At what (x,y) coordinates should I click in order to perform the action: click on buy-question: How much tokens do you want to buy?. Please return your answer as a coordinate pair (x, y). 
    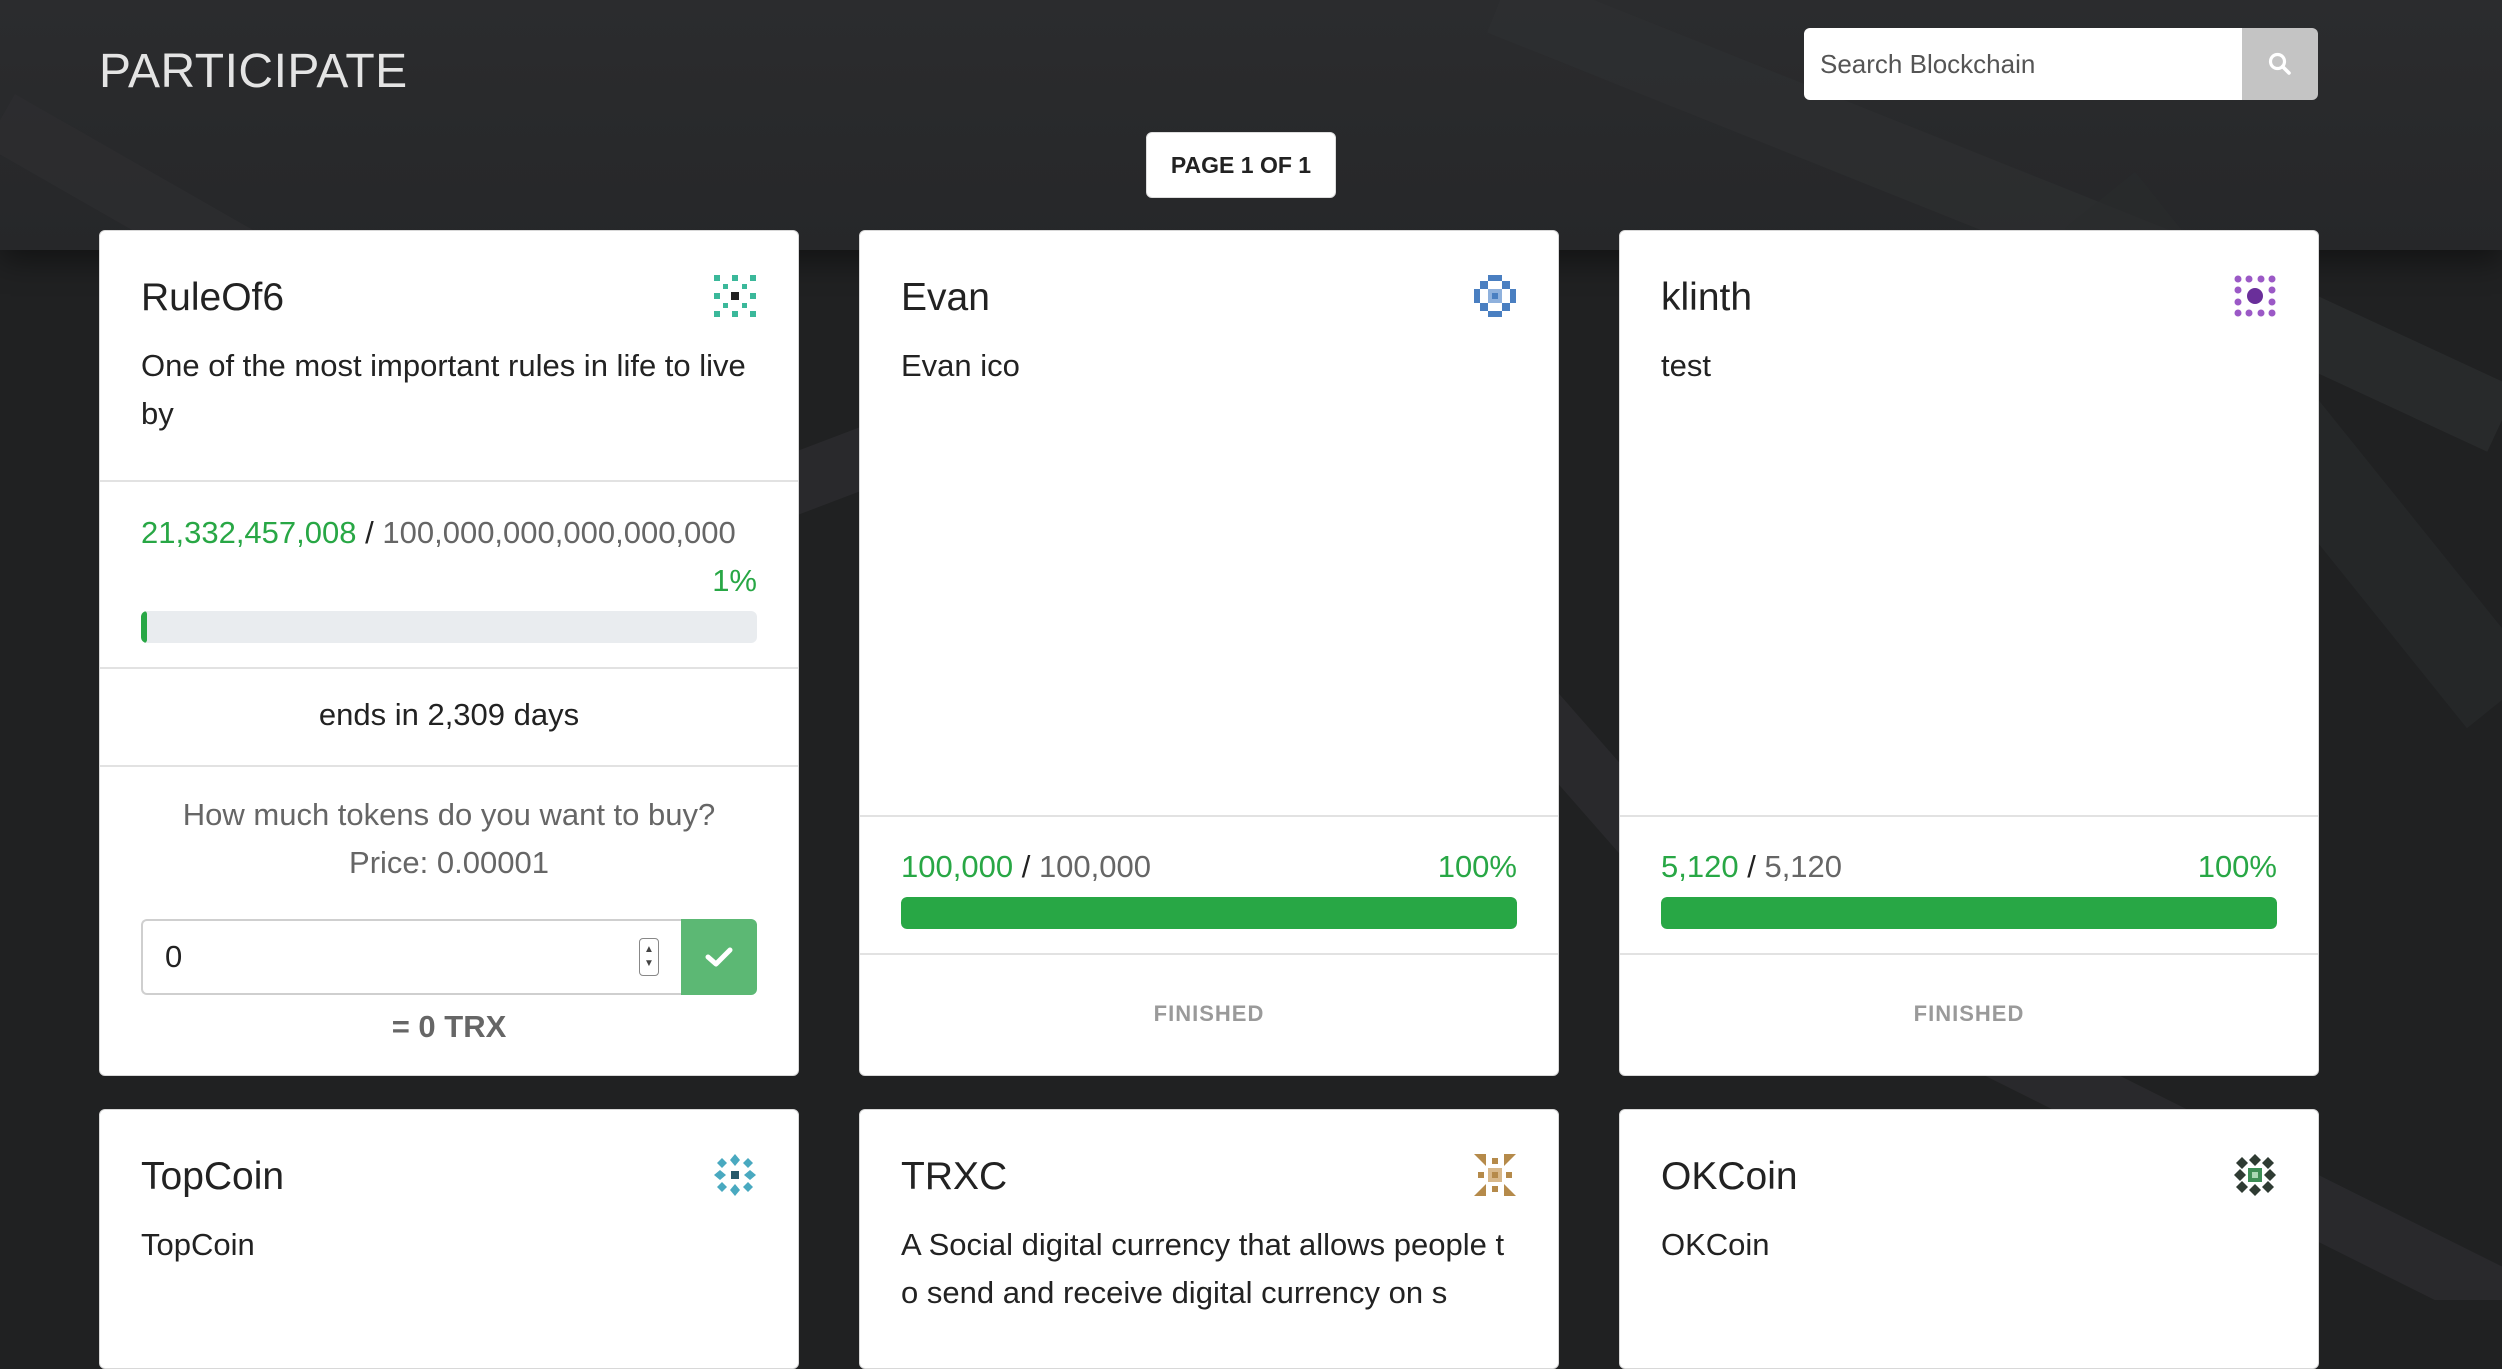
    Looking at the image, I should click on (449, 814).